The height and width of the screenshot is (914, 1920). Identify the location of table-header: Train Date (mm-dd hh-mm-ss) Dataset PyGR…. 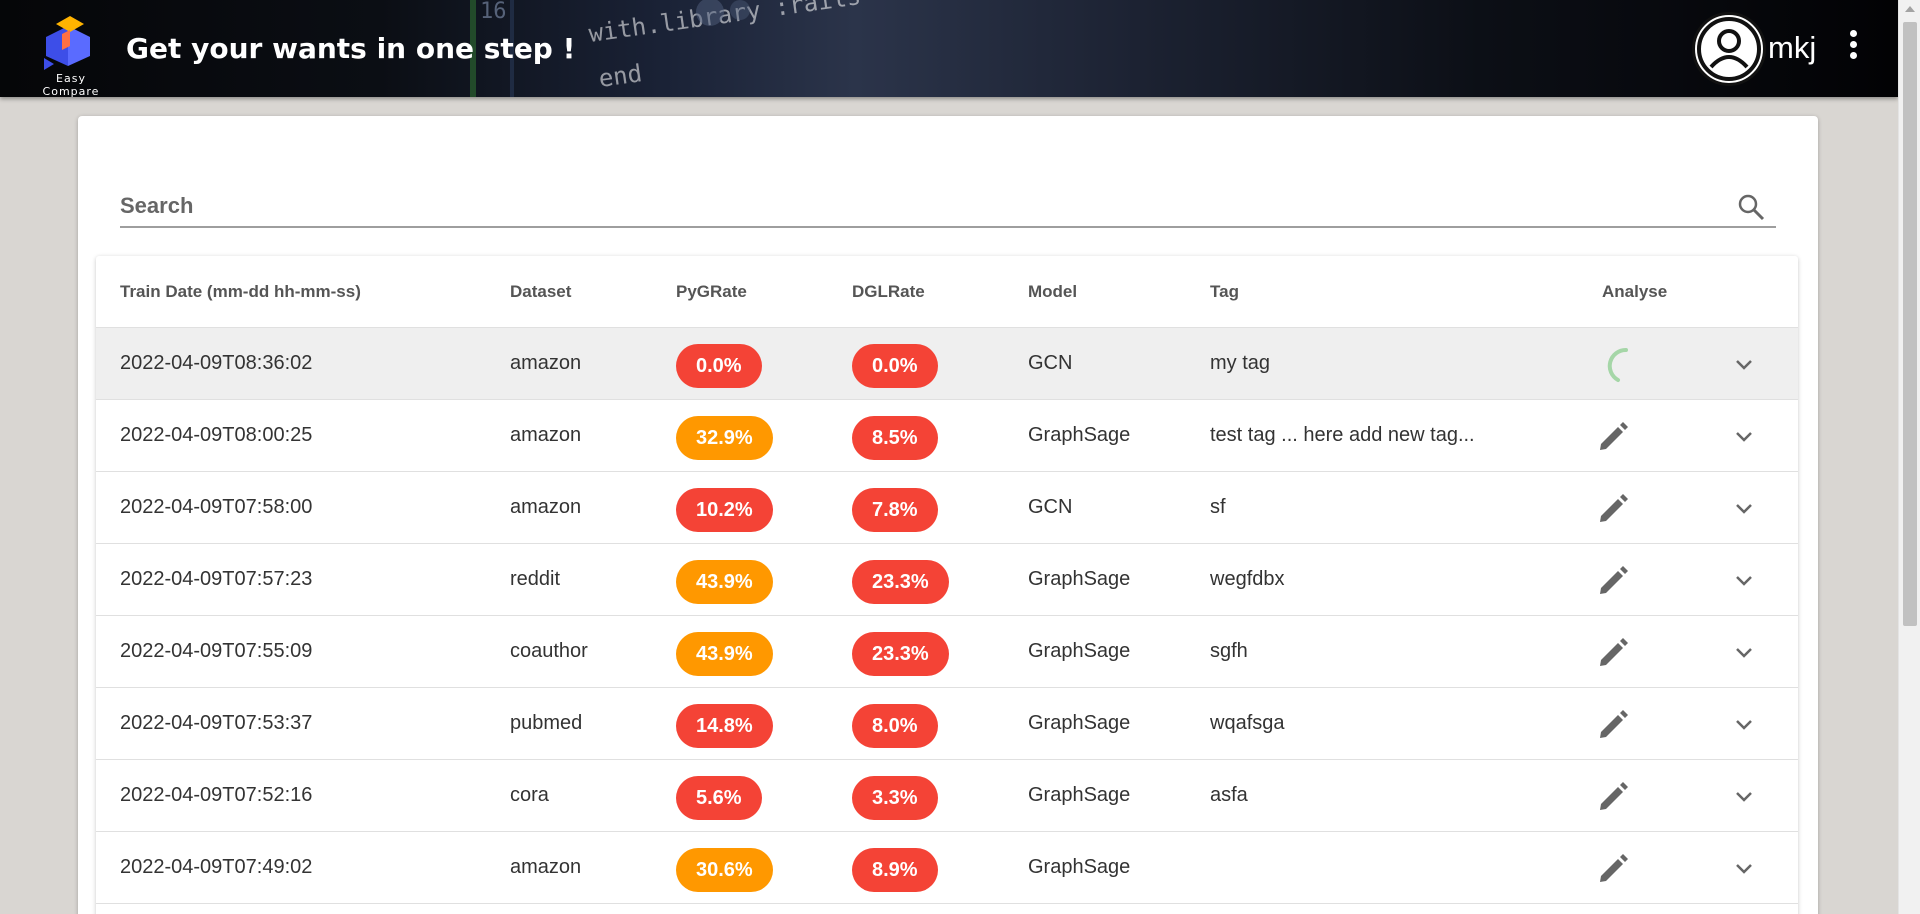
(947, 292).